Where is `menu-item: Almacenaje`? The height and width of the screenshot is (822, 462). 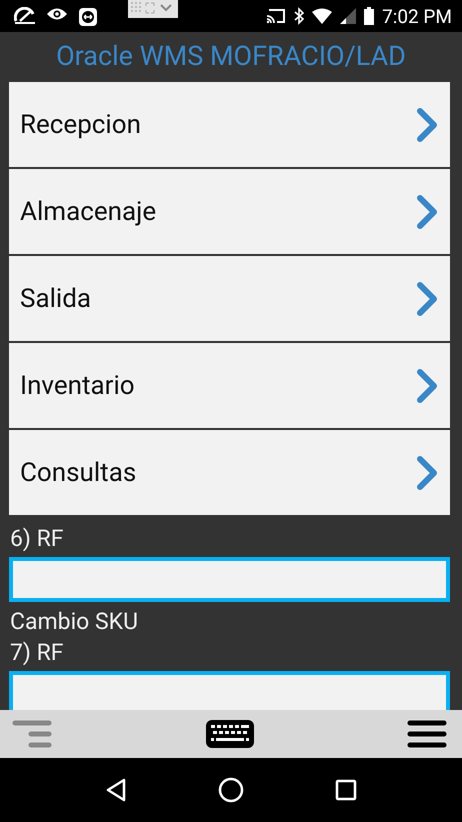
menu-item: Almacenaje is located at coordinates (229, 211).